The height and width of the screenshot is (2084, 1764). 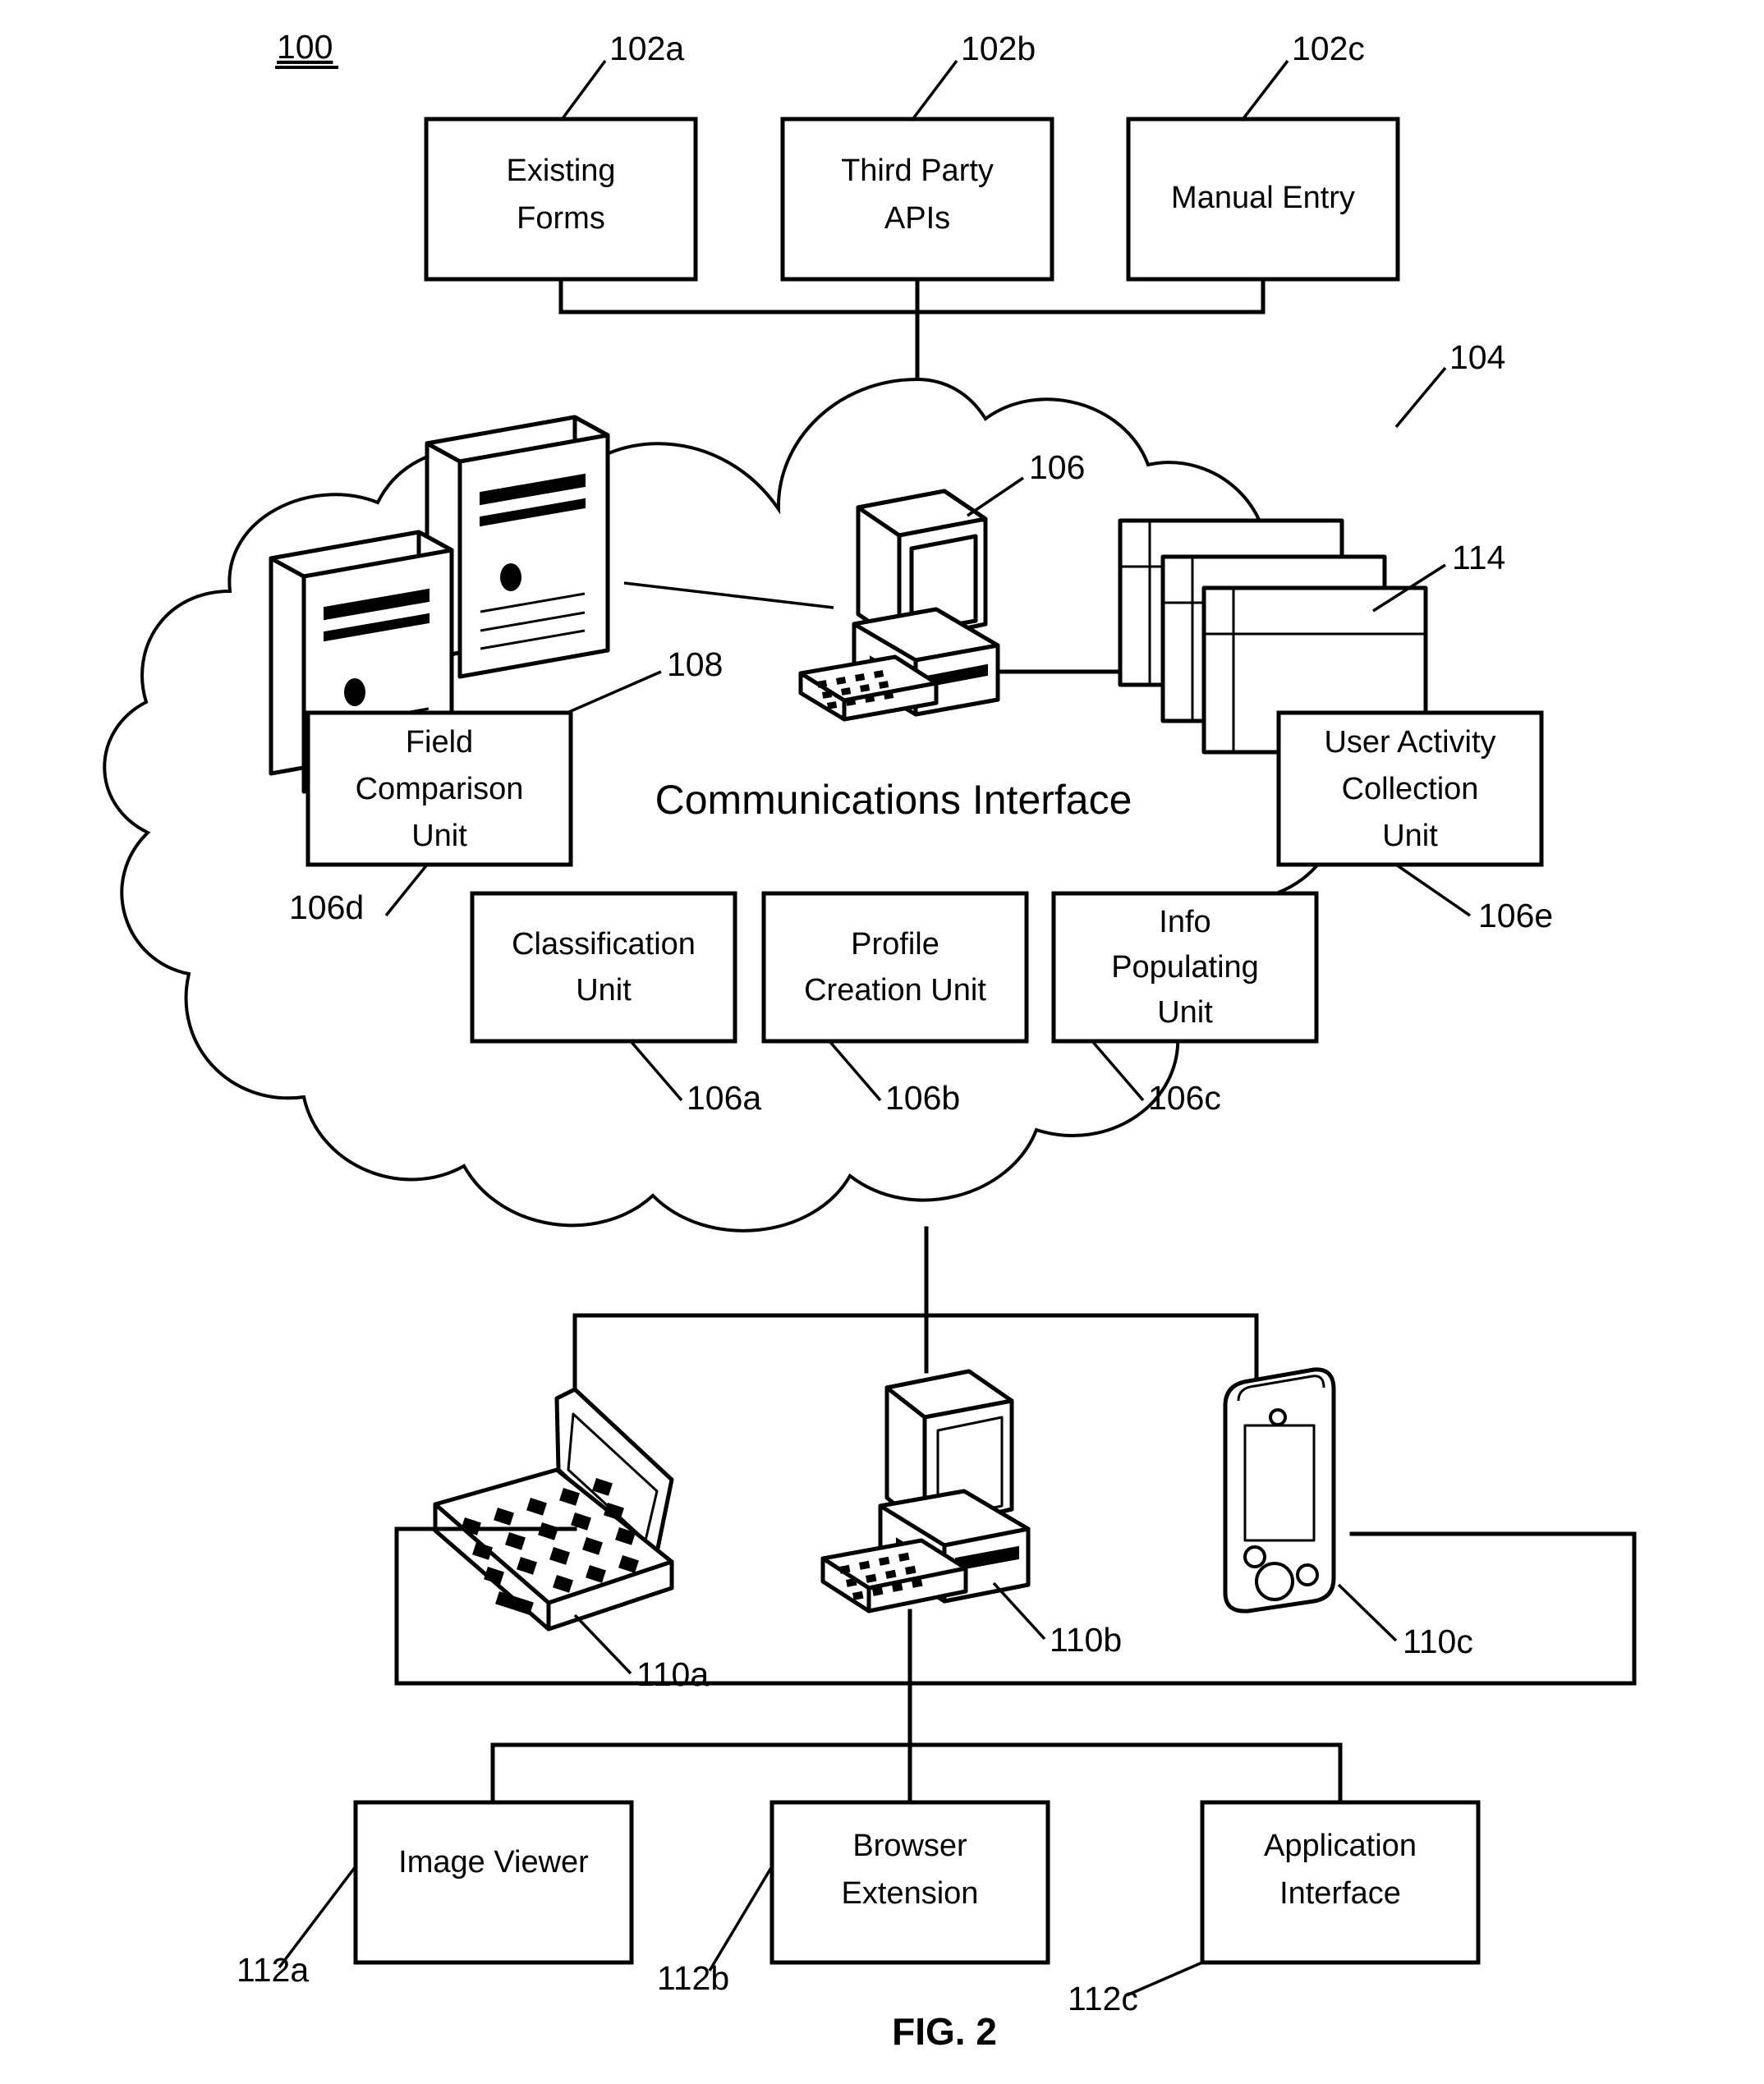 I want to click on unit-label-line1: Profile, so click(x=895, y=944).